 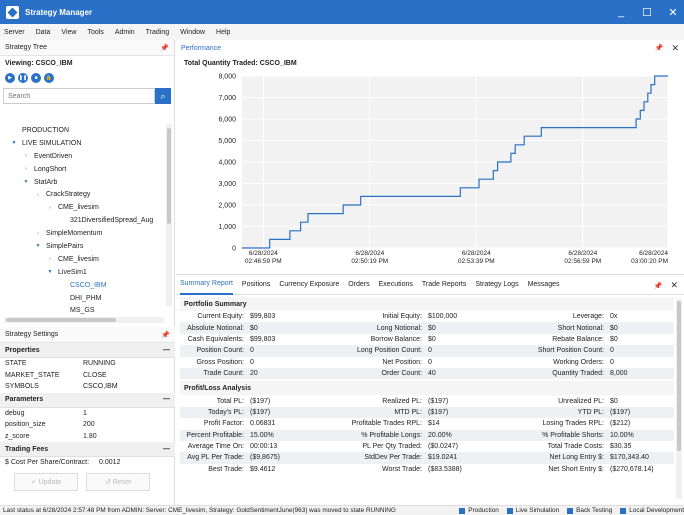 I want to click on metric-label: Long Notional:, so click(x=399, y=328).